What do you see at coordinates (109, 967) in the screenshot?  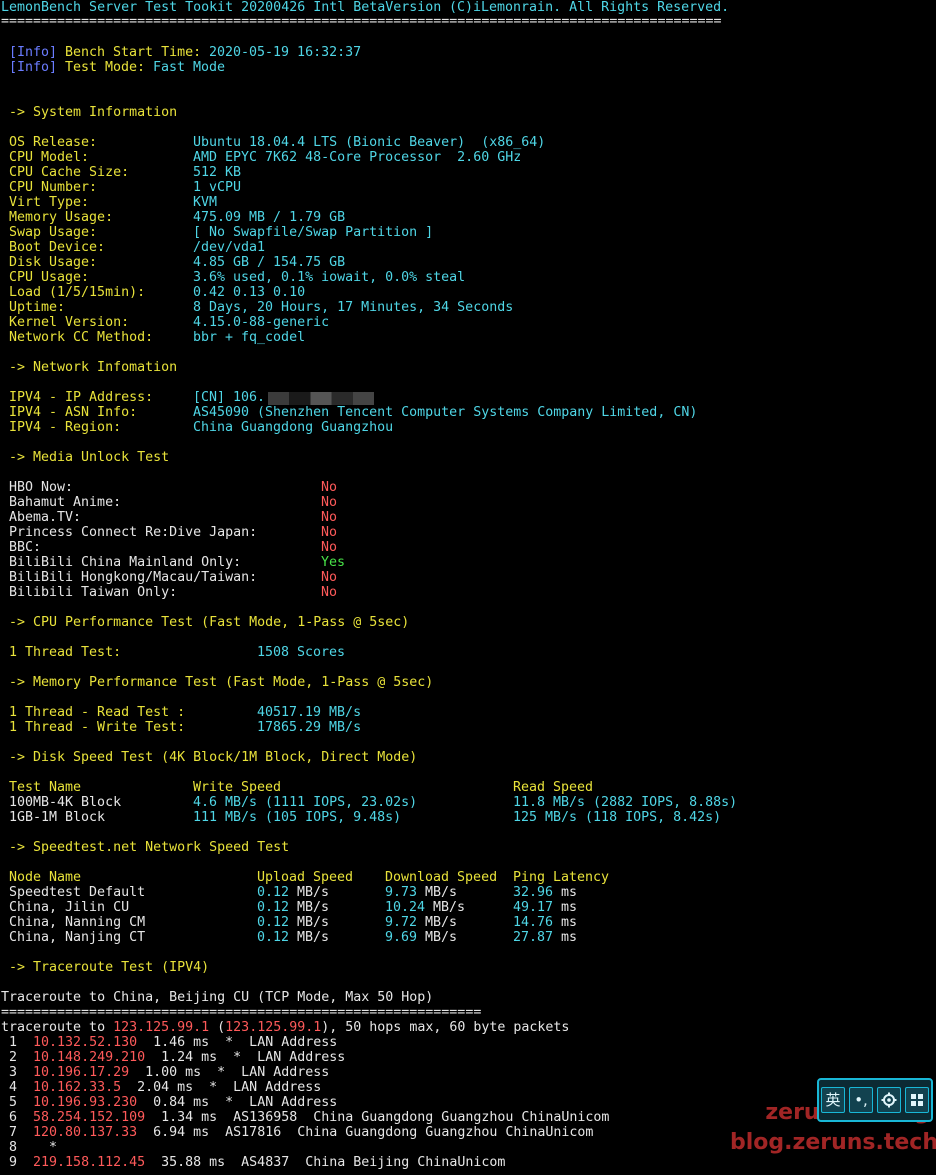 I see `section-heading-text: -> Traceroute Test (IPV4)` at bounding box center [109, 967].